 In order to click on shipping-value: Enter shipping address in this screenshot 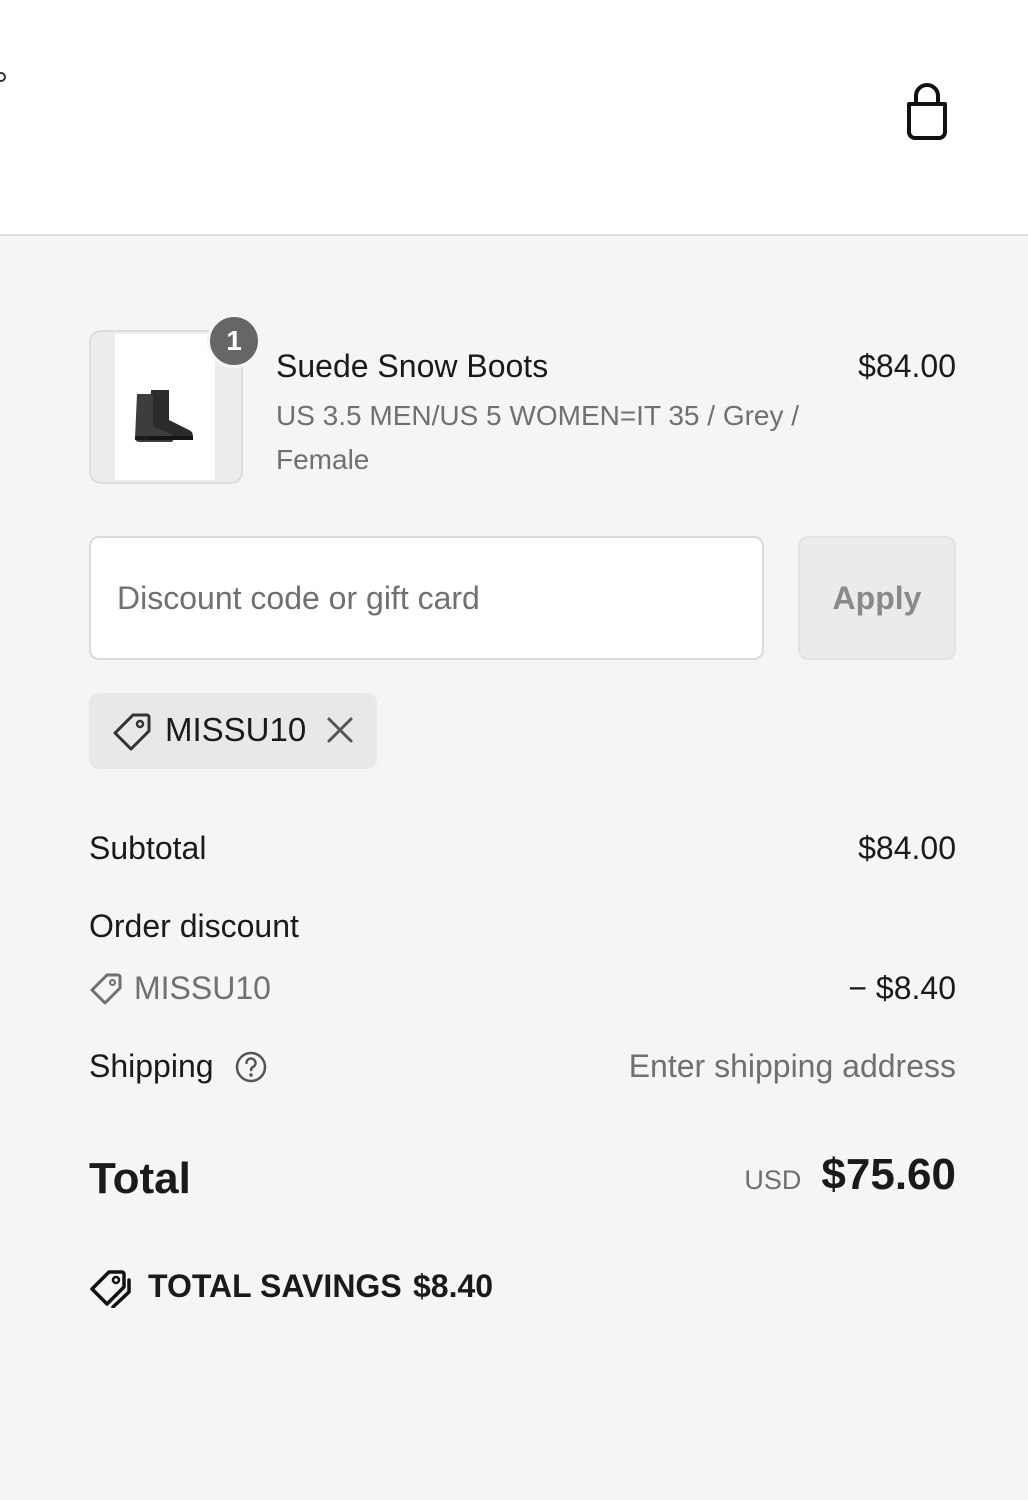, I will do `click(792, 1066)`.